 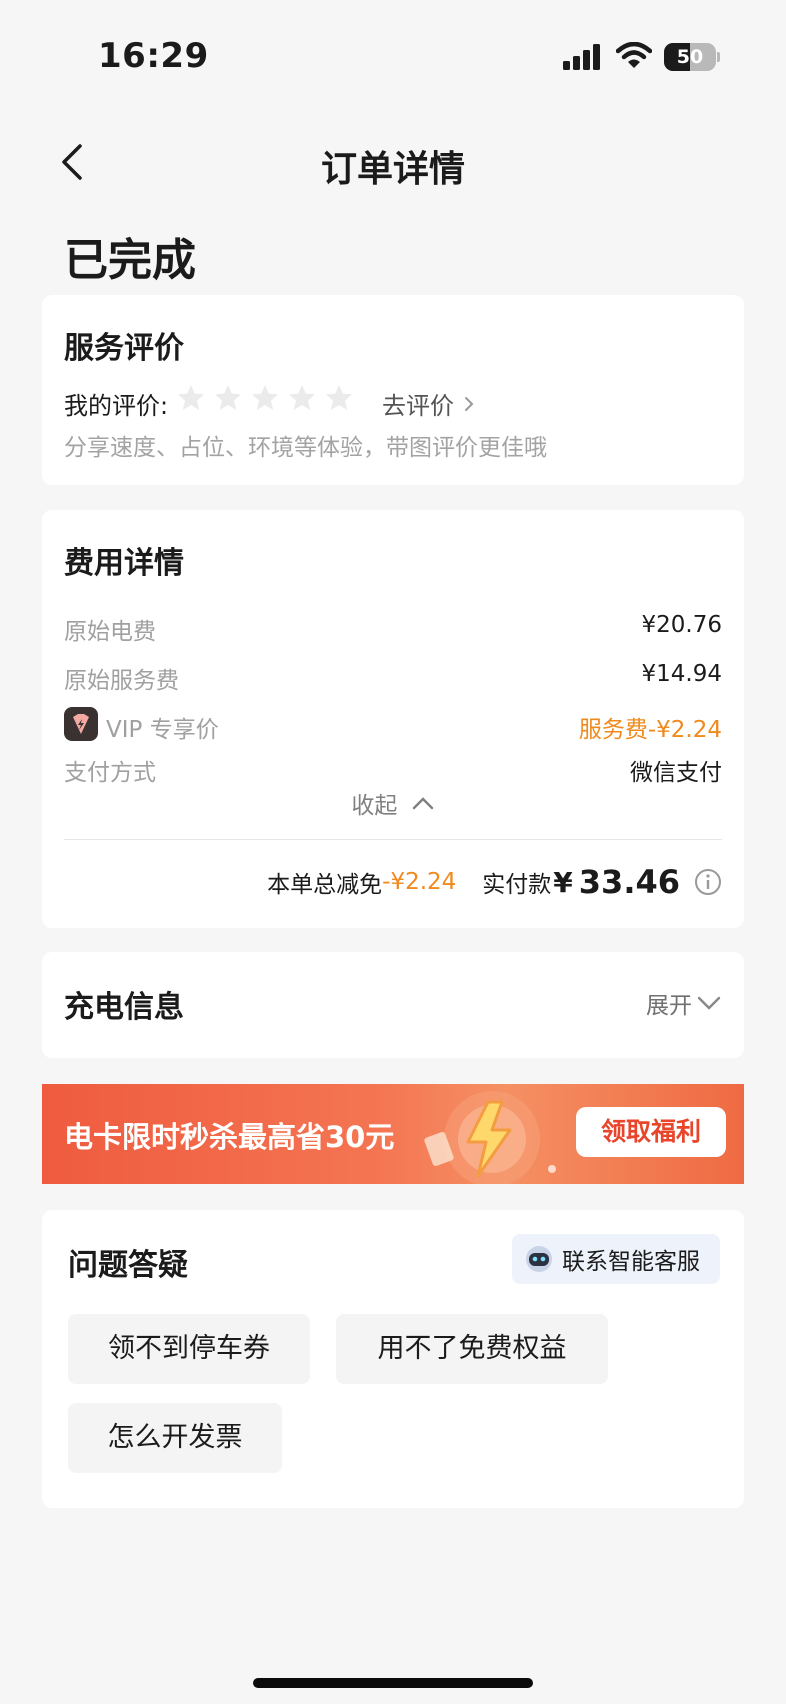 I want to click on collapse-label: 收起, so click(x=374, y=806).